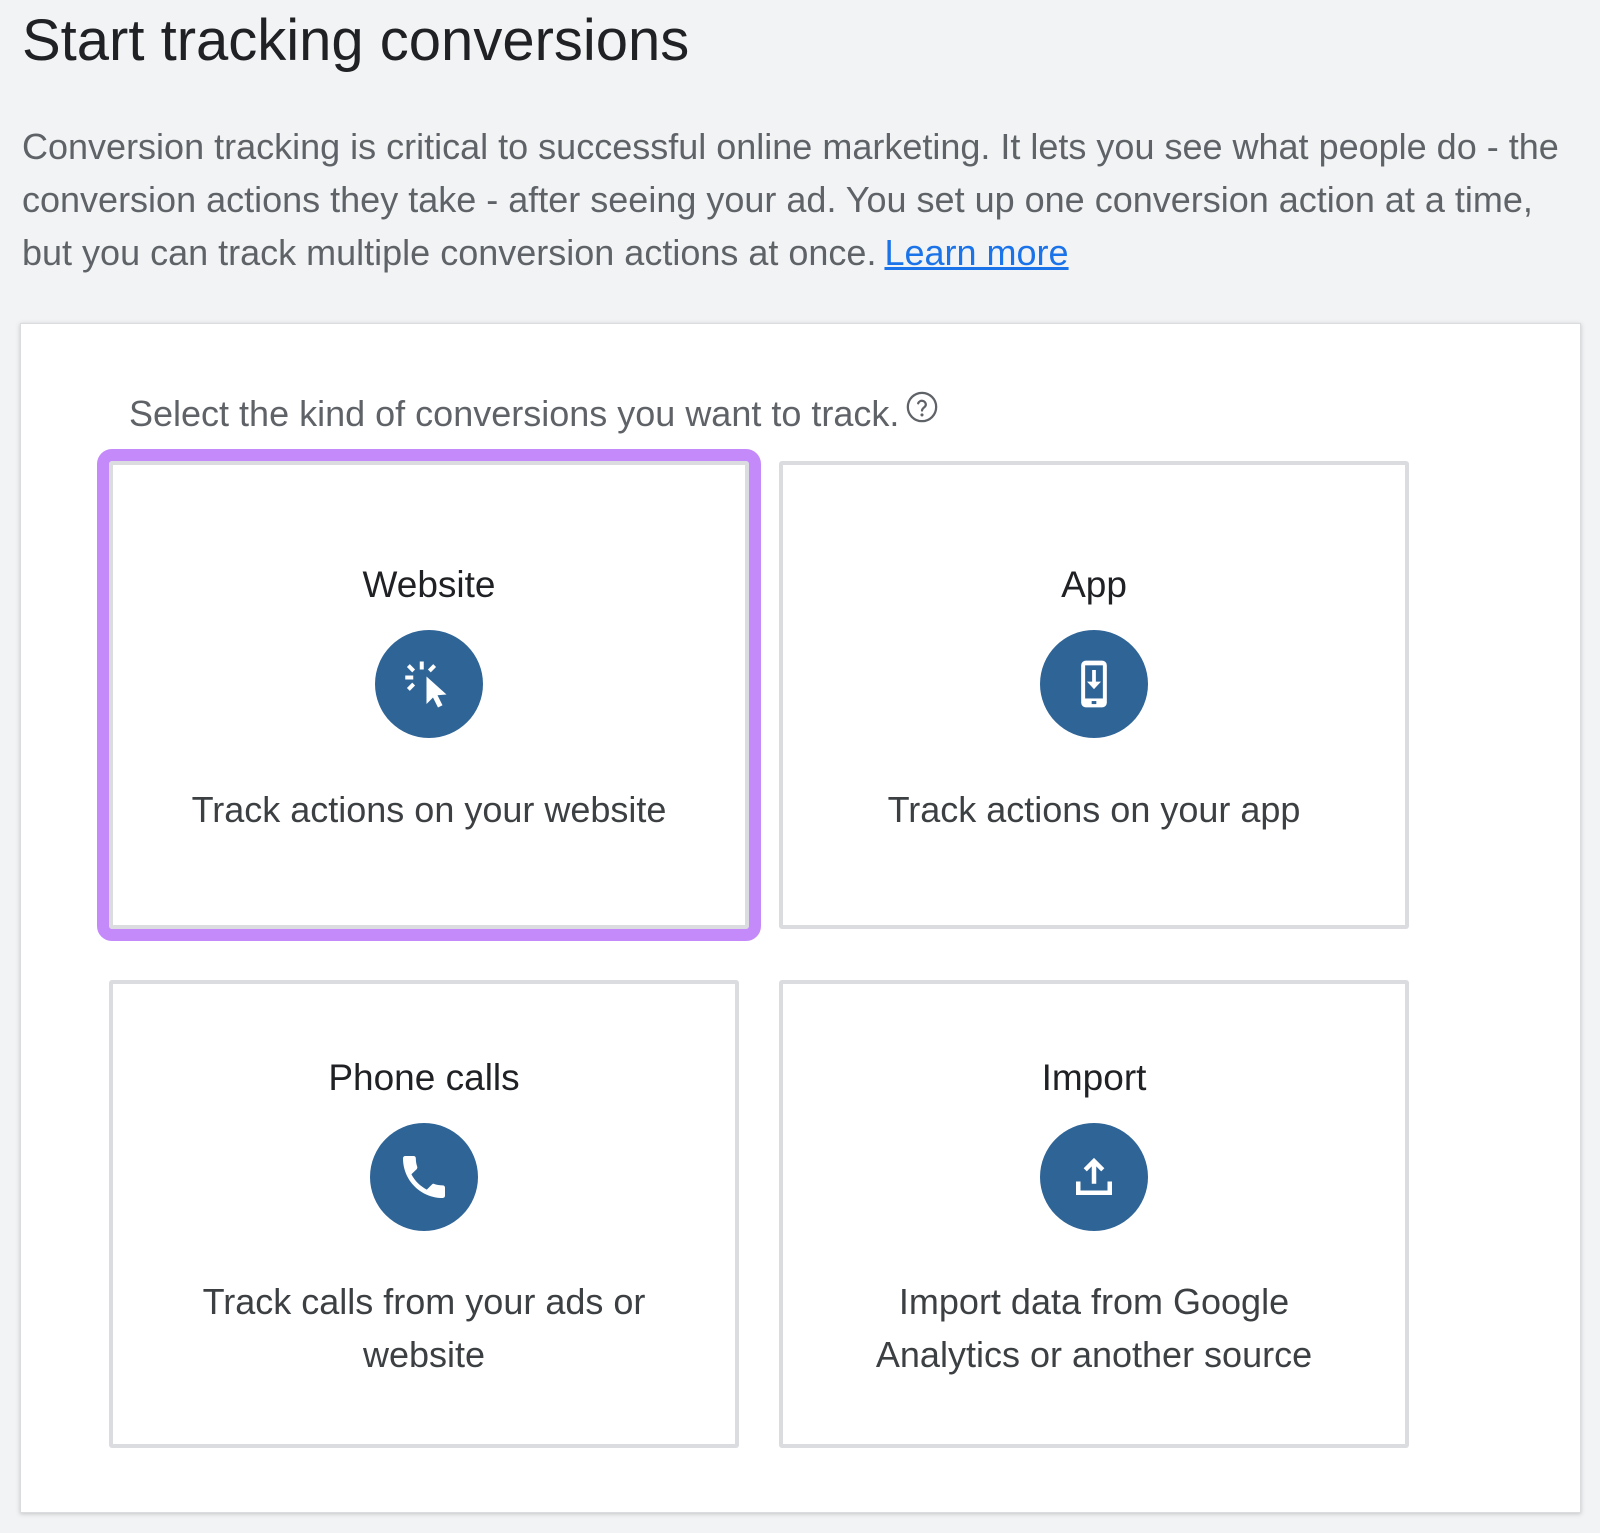 The height and width of the screenshot is (1533, 1600). Describe the element at coordinates (424, 1328) in the screenshot. I see `card-phone-calls-description: Track calls from your ads or website` at that location.